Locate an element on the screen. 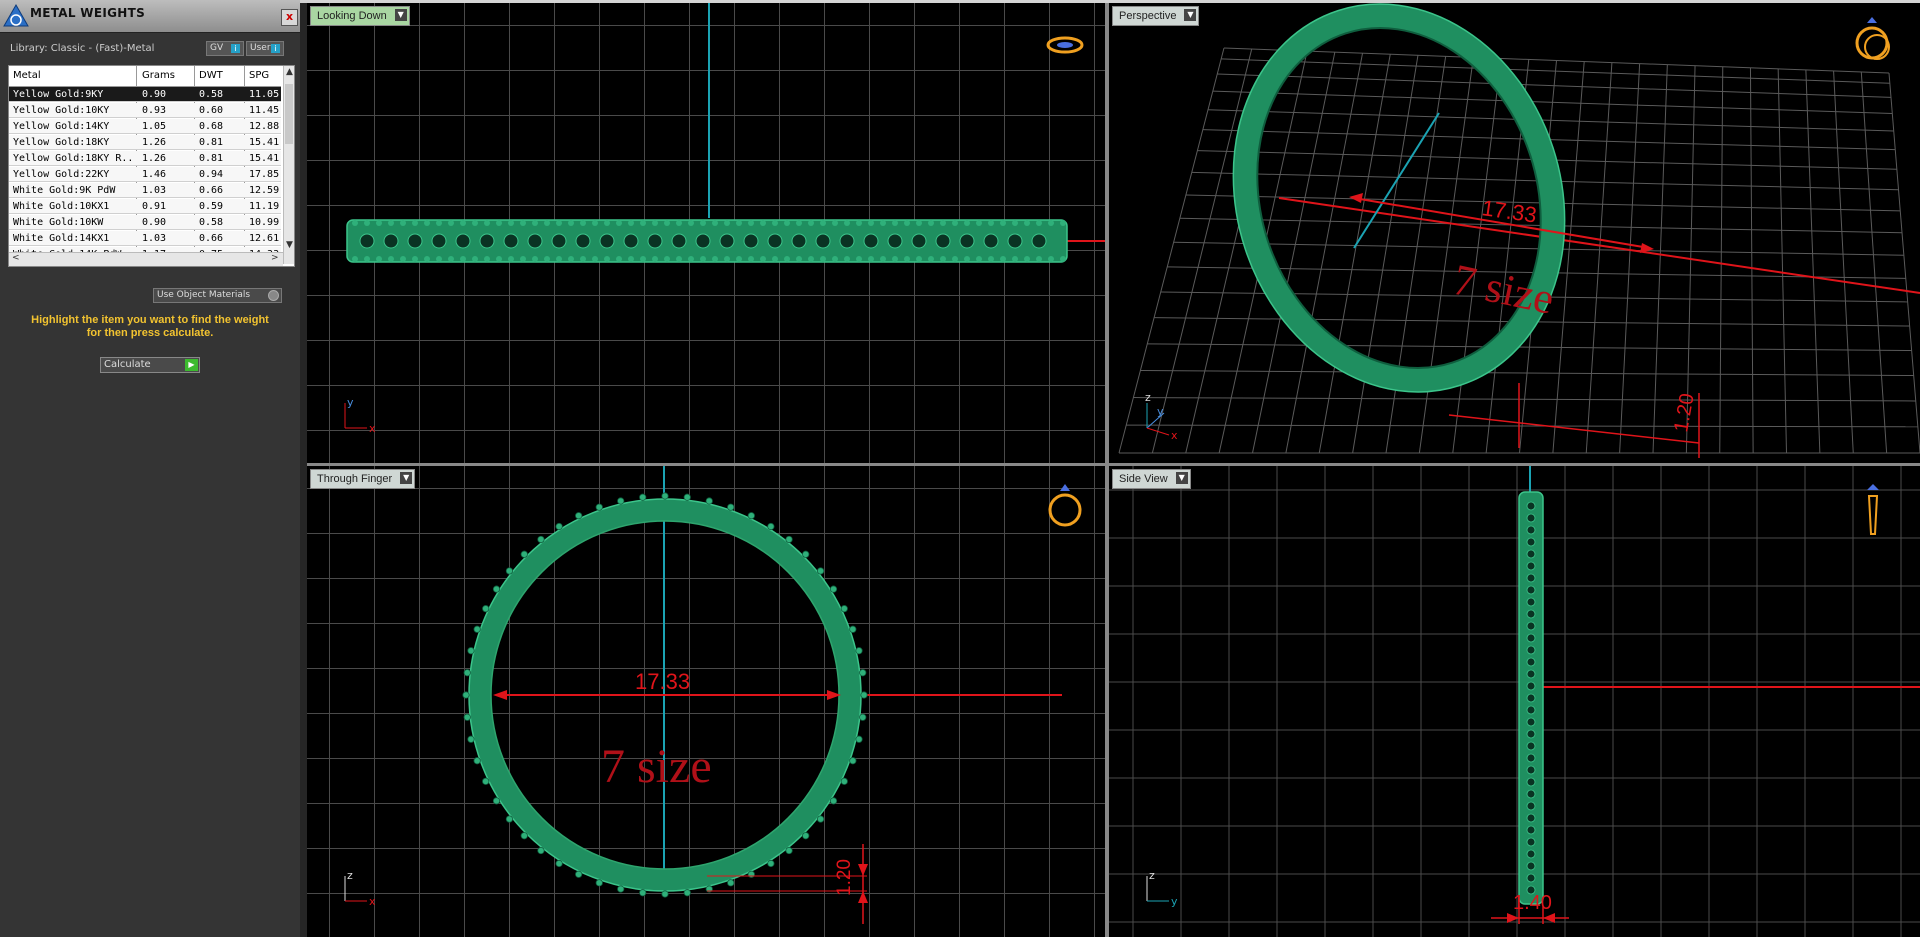  gv-toggle: GV i is located at coordinates (225, 48).